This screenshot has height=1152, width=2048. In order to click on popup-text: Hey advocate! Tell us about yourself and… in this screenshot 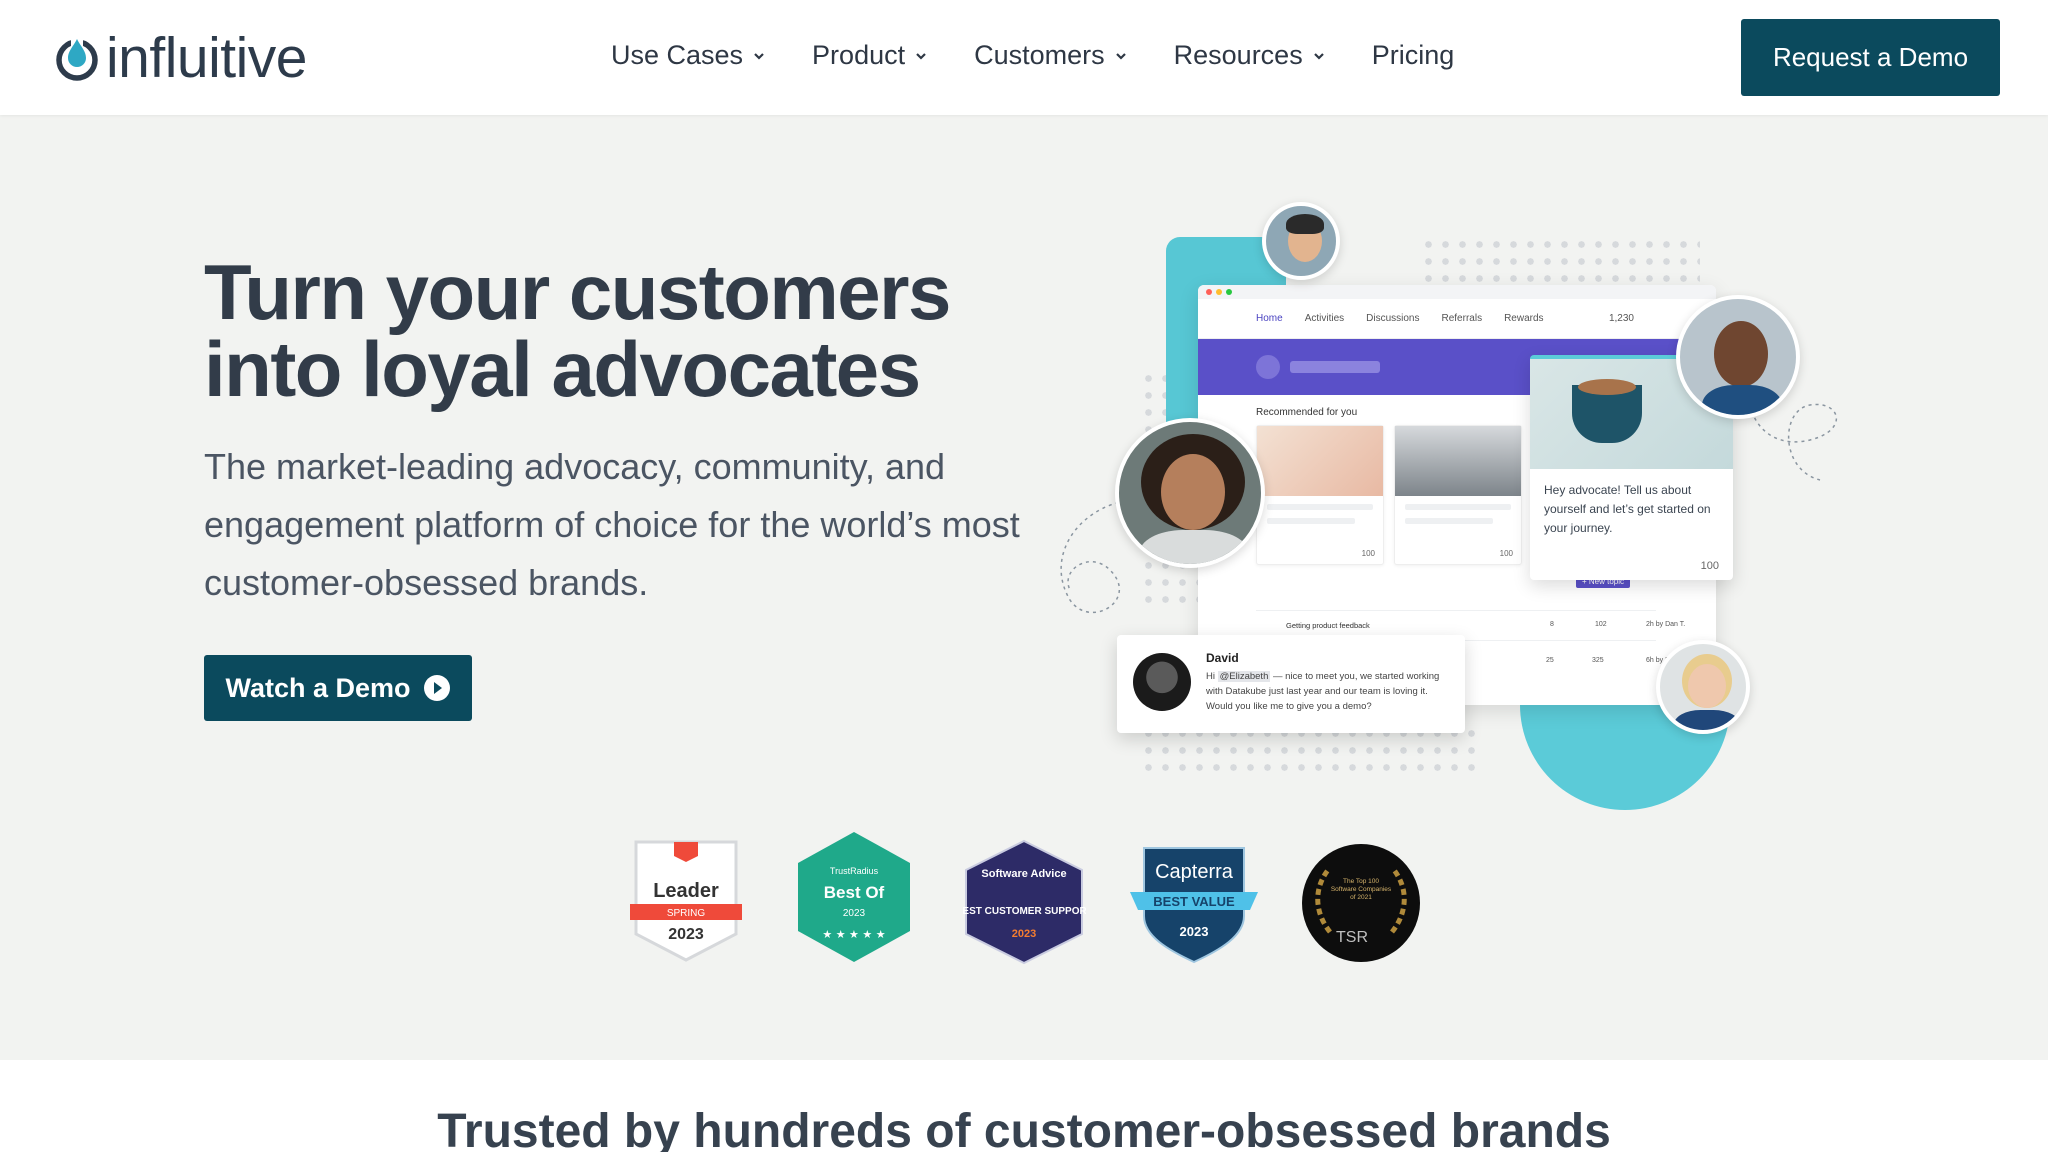, I will do `click(1627, 509)`.